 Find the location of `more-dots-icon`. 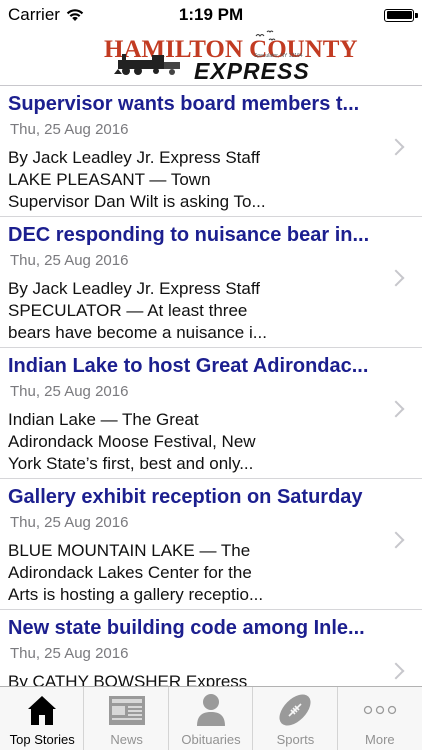

more-dots-icon is located at coordinates (380, 710).